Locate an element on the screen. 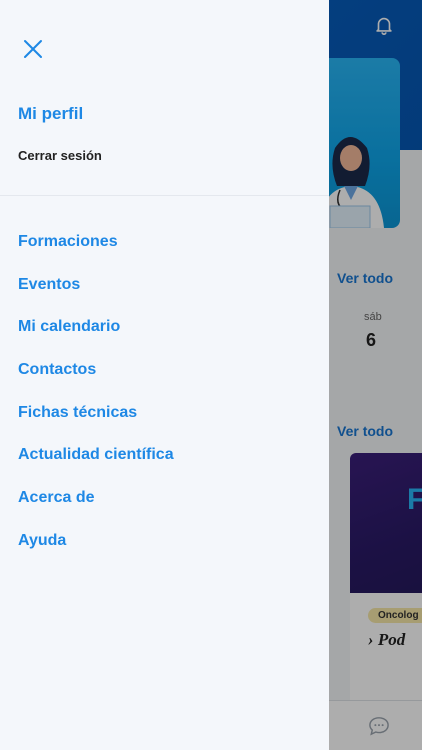 This screenshot has width=422, height=750. menu-item-contactos: Contactos is located at coordinates (96, 381).